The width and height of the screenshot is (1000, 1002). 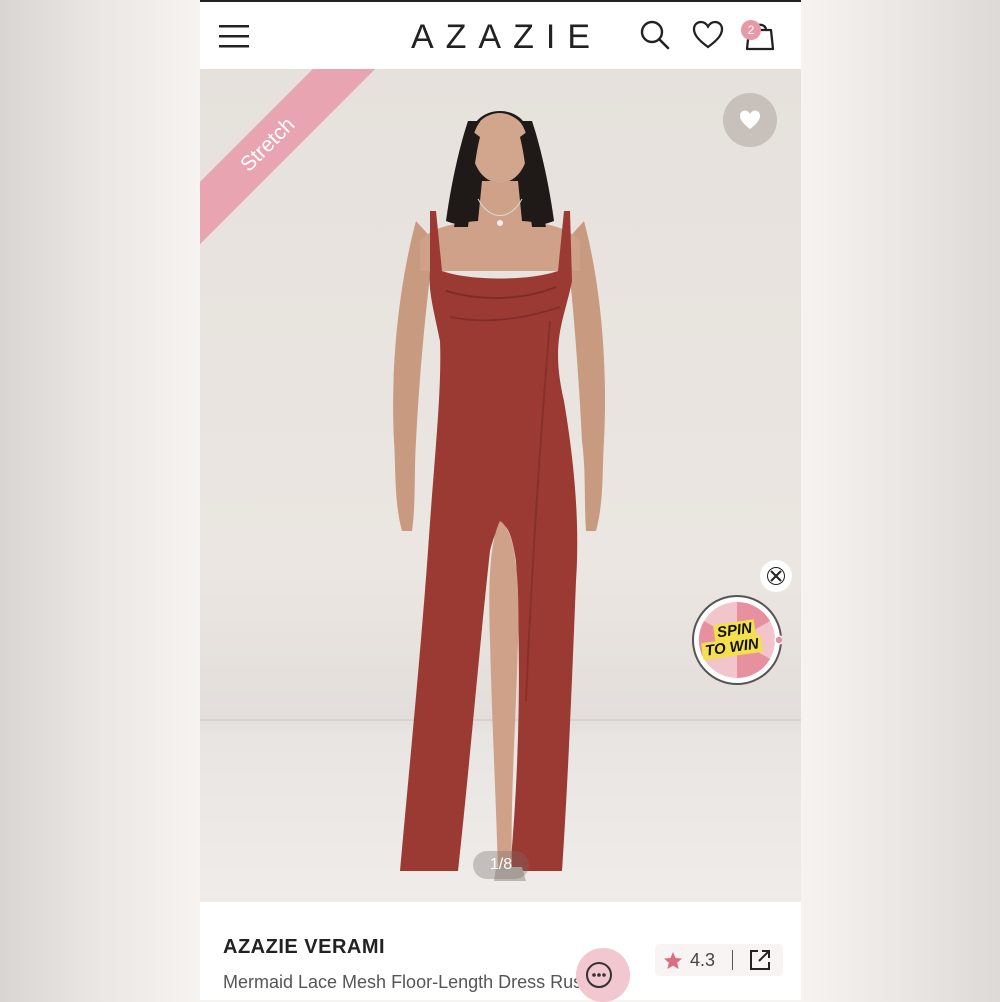 I want to click on chat-button, so click(x=603, y=975).